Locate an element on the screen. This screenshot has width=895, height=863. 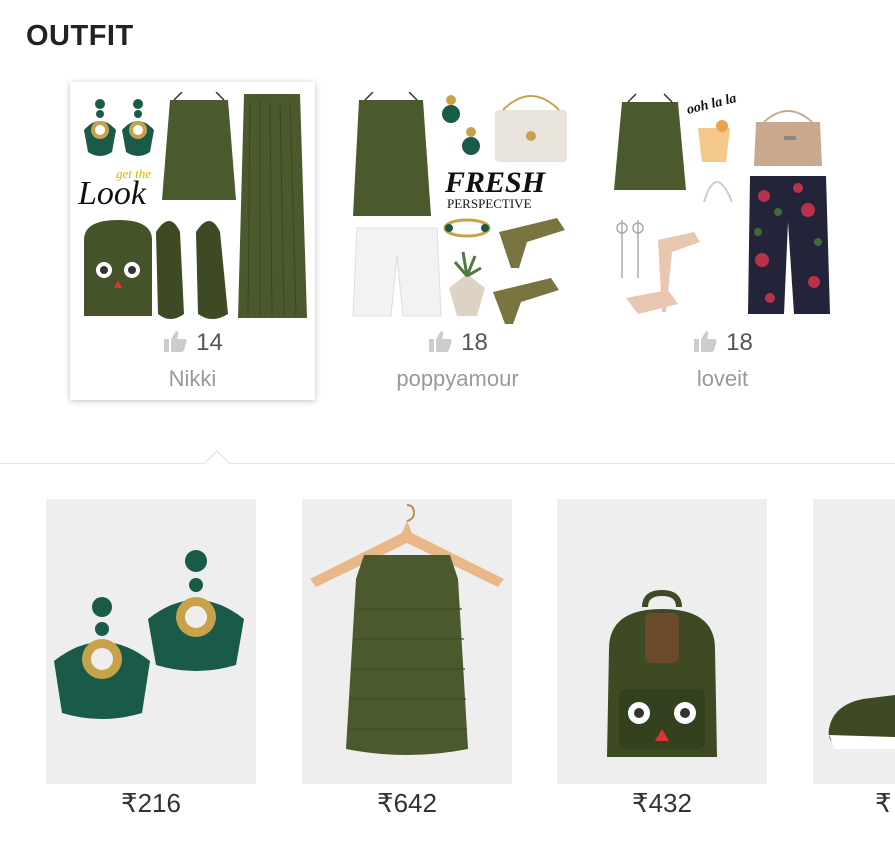
outfit-card-nikki: get the Look 14 Nikki is located at coordinates (192, 241).